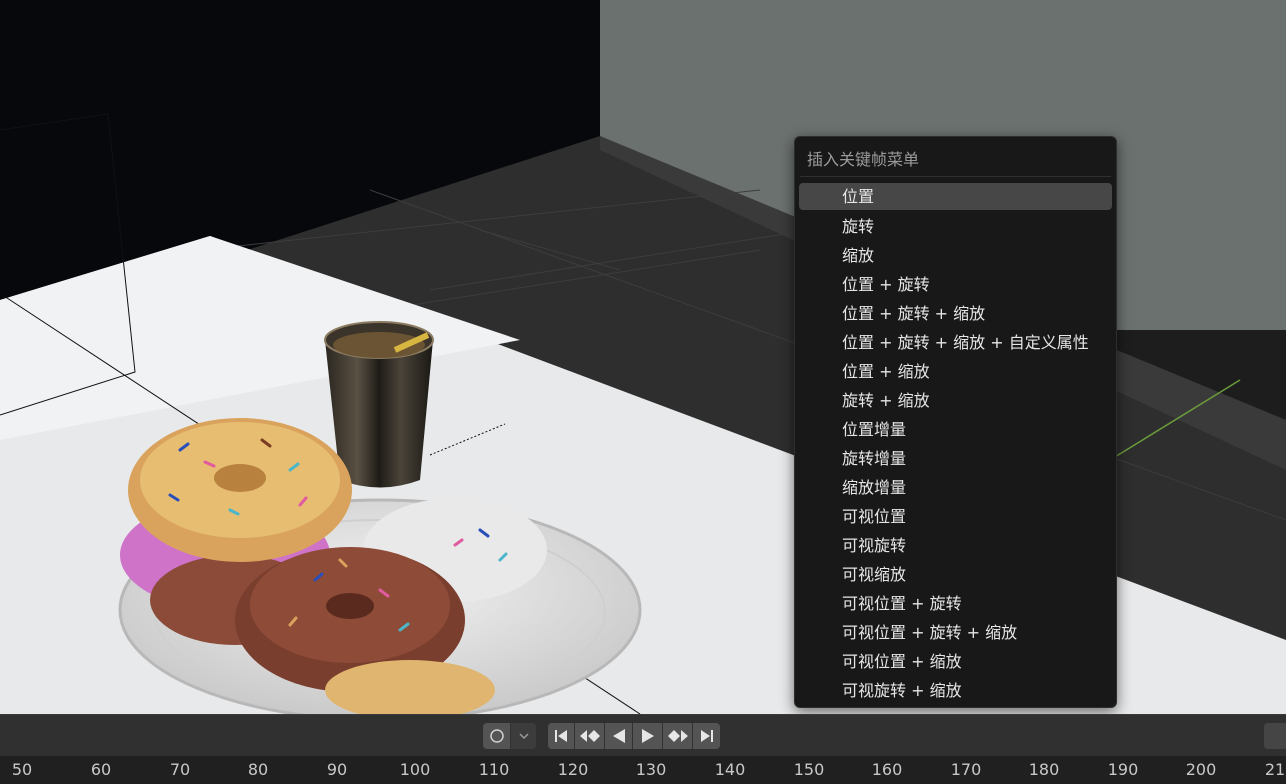 The width and height of the screenshot is (1286, 784). I want to click on ruler-tick: 60, so click(101, 769).